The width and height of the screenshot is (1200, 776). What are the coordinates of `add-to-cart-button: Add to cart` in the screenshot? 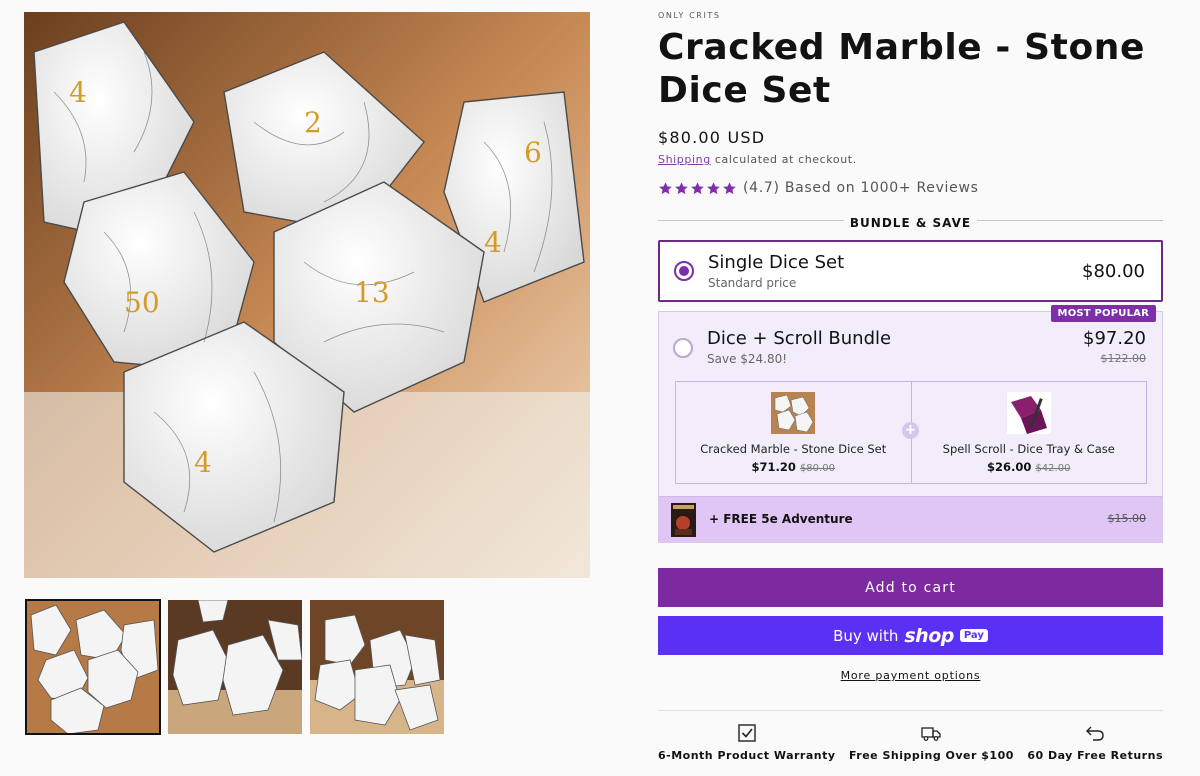 It's located at (910, 587).